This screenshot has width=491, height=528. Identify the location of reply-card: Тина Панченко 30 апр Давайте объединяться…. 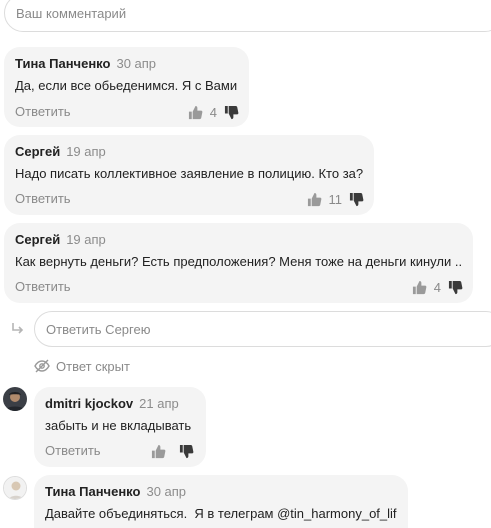
(221, 501).